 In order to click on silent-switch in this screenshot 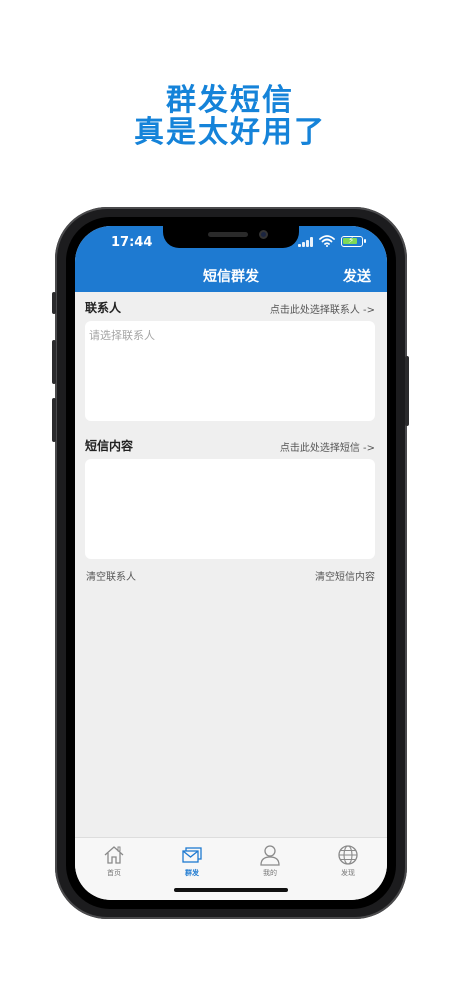, I will do `click(54, 303)`.